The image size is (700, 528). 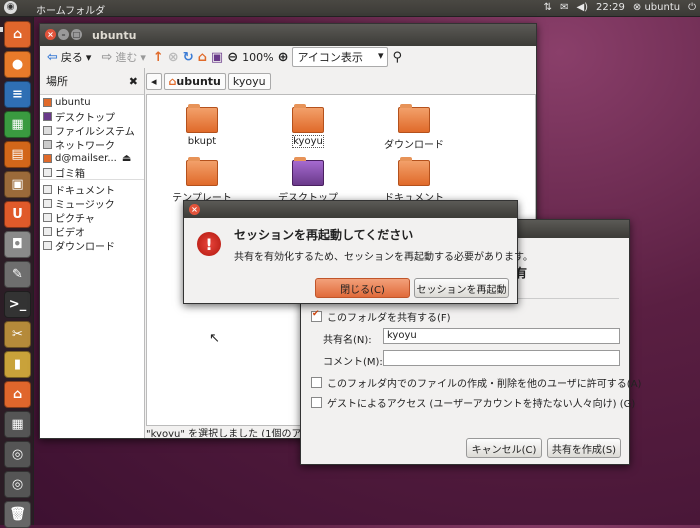 I want to click on restart-session-button: セッションを再起動, so click(x=461, y=288).